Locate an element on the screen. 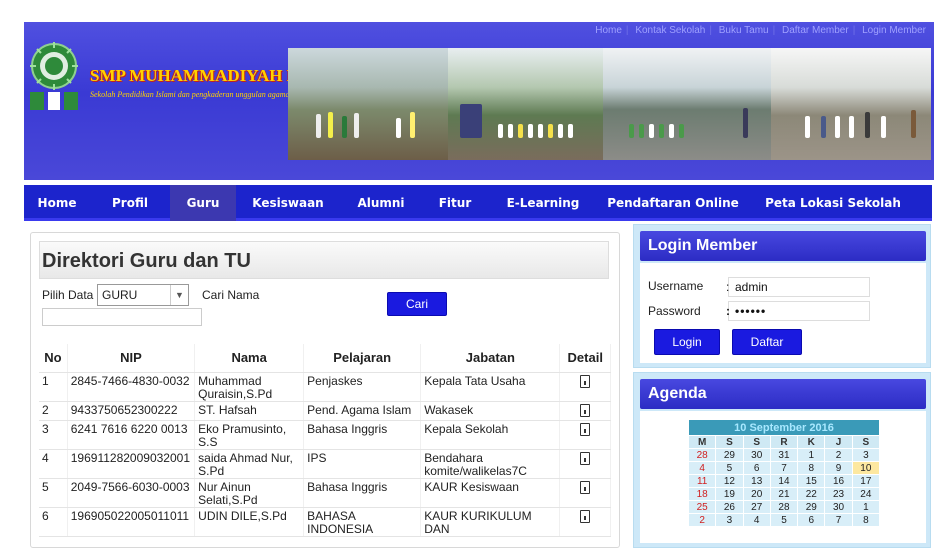 This screenshot has height=548, width=938. cell-jabatan: KAUR KURIKULUM DAN is located at coordinates (490, 522).